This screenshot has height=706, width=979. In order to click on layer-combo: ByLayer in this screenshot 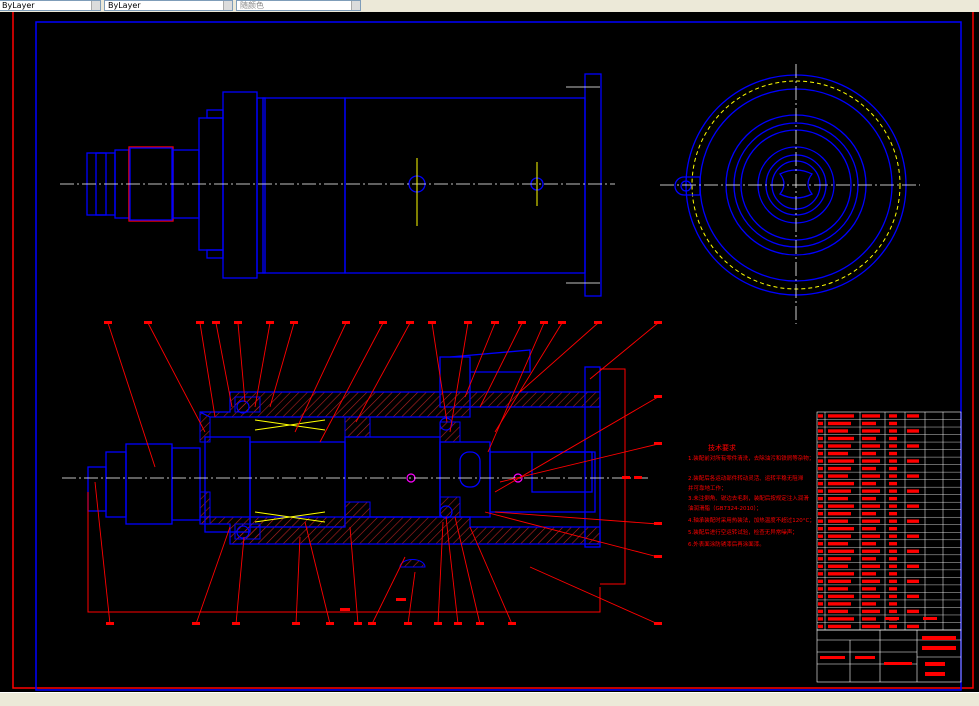, I will do `click(50, 5)`.